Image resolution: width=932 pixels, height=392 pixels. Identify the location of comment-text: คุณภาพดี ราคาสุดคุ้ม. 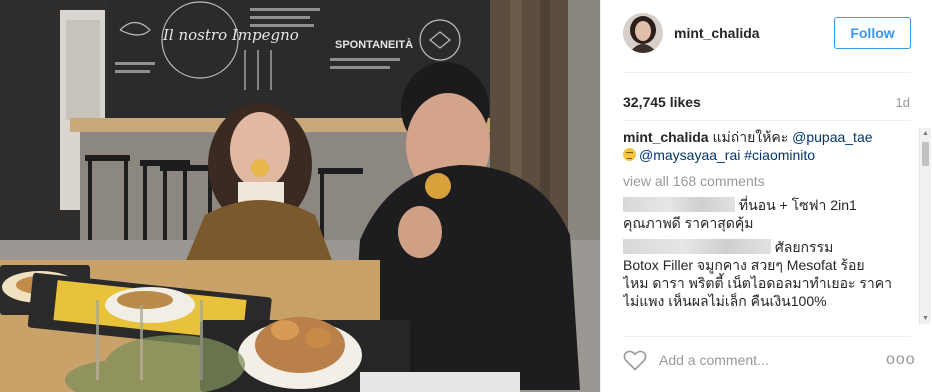
(688, 223).